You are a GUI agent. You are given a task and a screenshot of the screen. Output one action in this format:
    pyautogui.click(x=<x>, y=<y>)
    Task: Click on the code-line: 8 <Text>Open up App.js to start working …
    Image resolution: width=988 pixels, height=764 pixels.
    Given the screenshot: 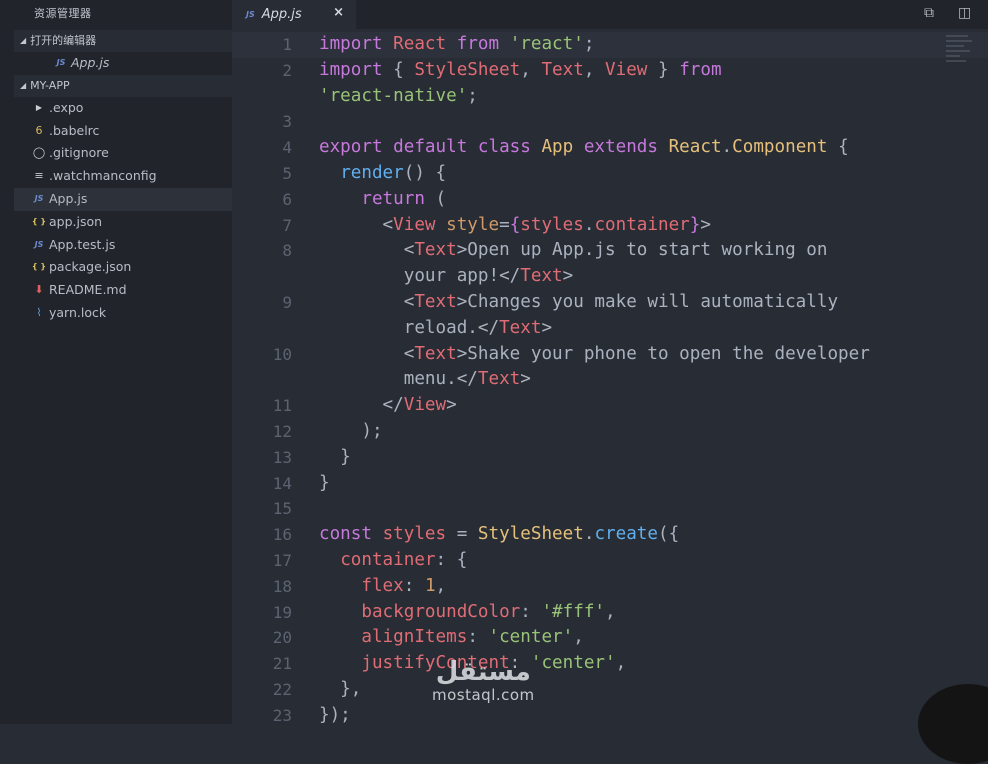 What is the action you would take?
    pyautogui.click(x=610, y=251)
    